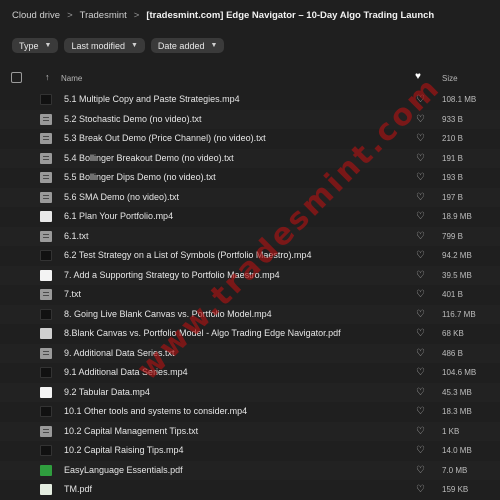 The height and width of the screenshot is (500, 500). What do you see at coordinates (250, 392) in the screenshot?
I see `table-row: 9.2 Tabular Data.mp4 ♡ 45.3 MB` at bounding box center [250, 392].